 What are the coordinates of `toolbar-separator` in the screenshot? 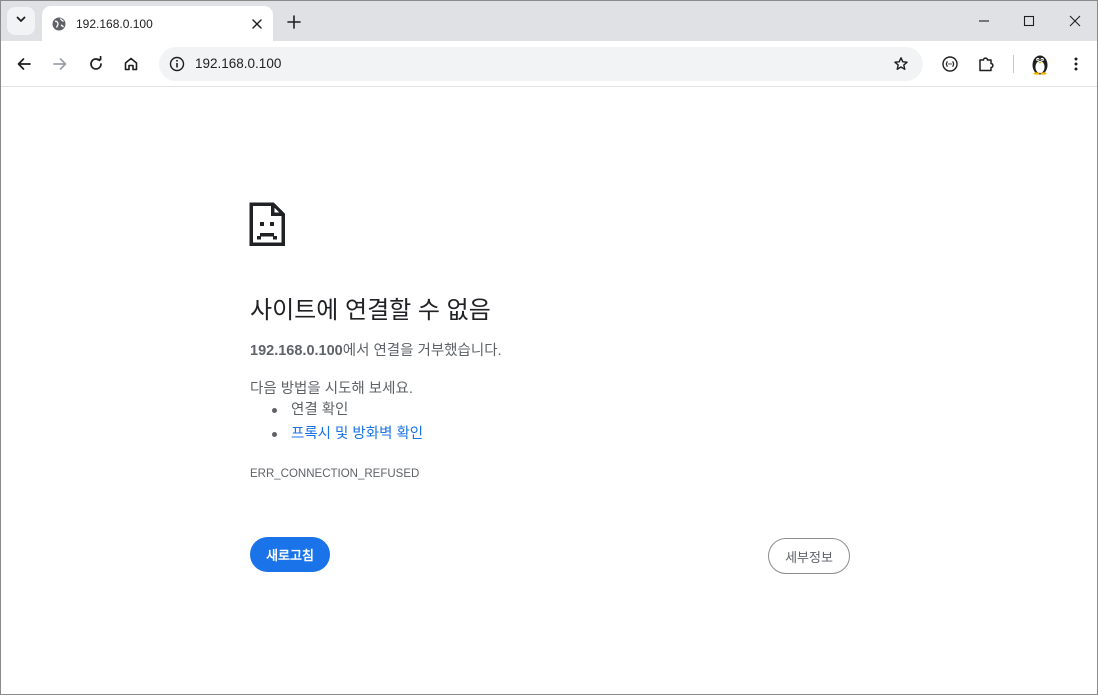 It's located at (1013, 64).